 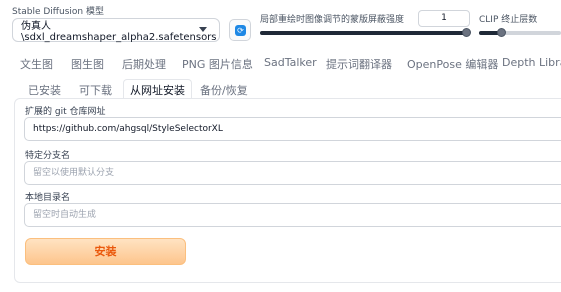 What do you see at coordinates (292, 173) in the screenshot?
I see `branch-input: 留空以使用默认分支` at bounding box center [292, 173].